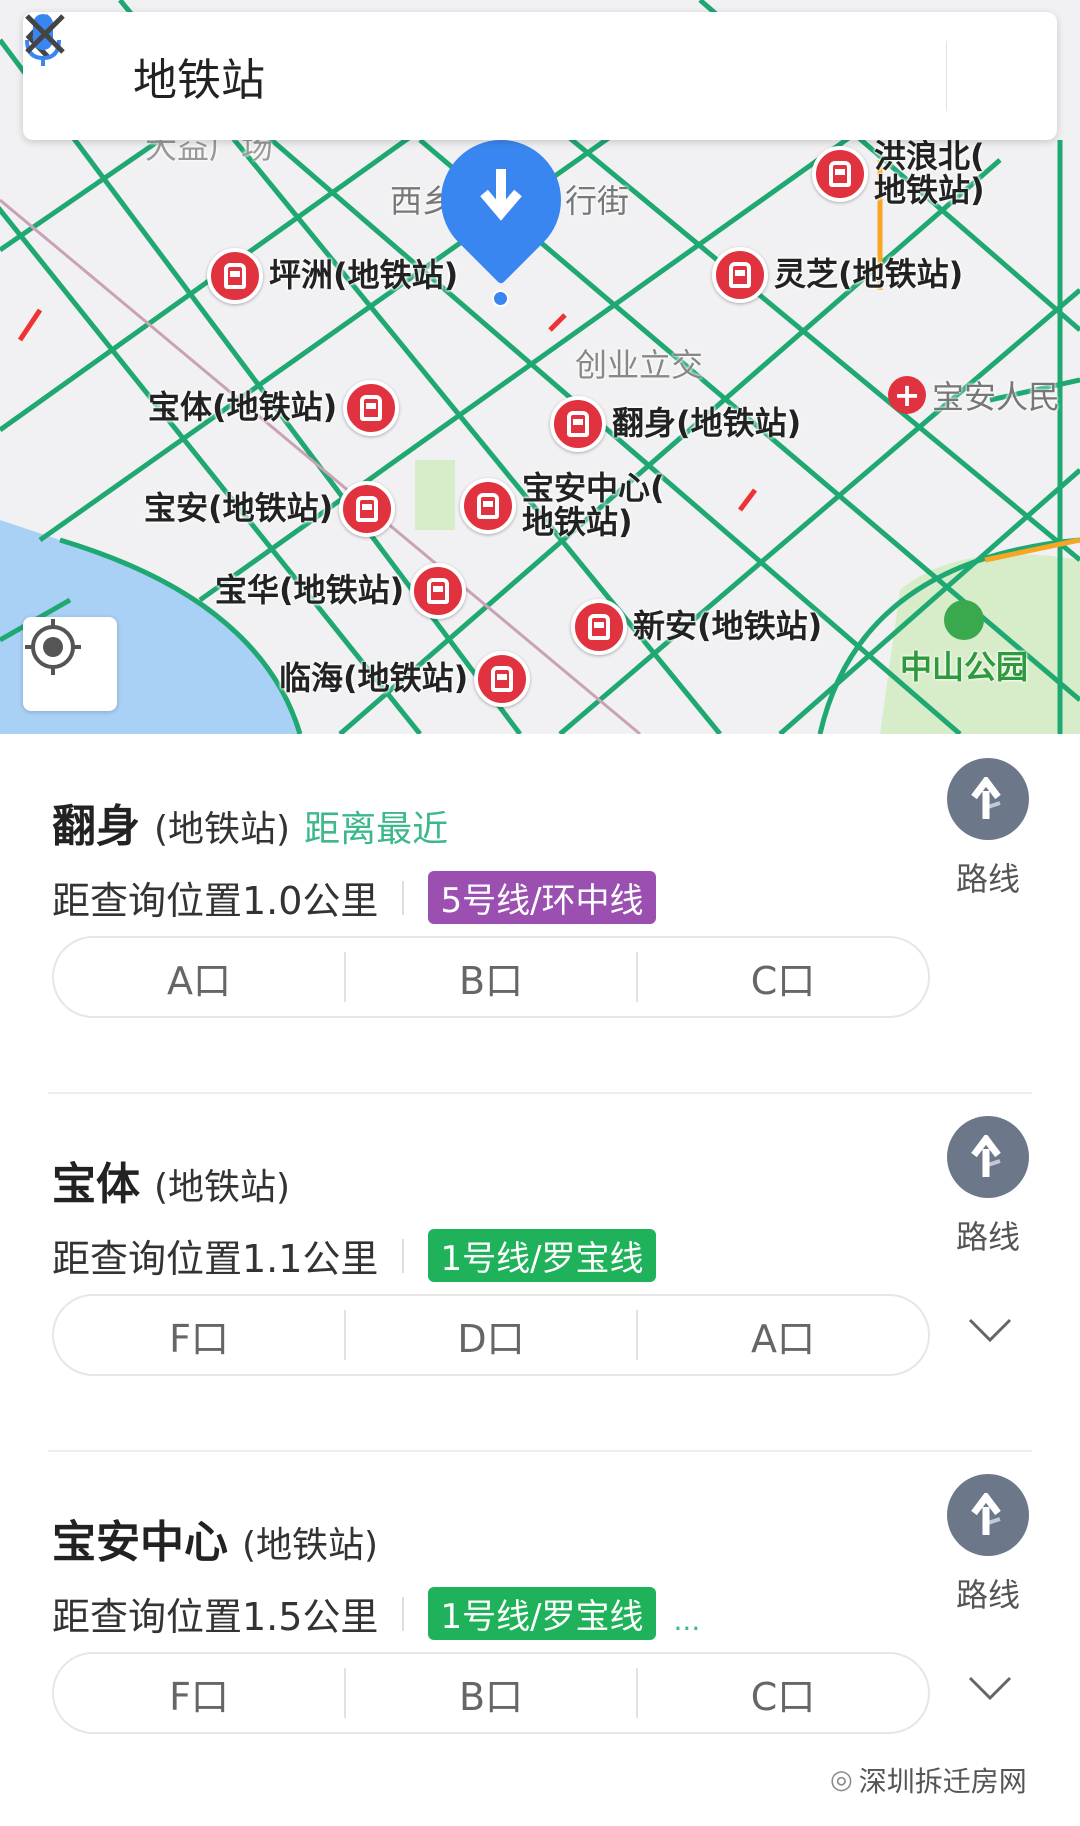 The height and width of the screenshot is (1826, 1080). I want to click on distance-text: 距查询位置1.5公里, so click(215, 1617).